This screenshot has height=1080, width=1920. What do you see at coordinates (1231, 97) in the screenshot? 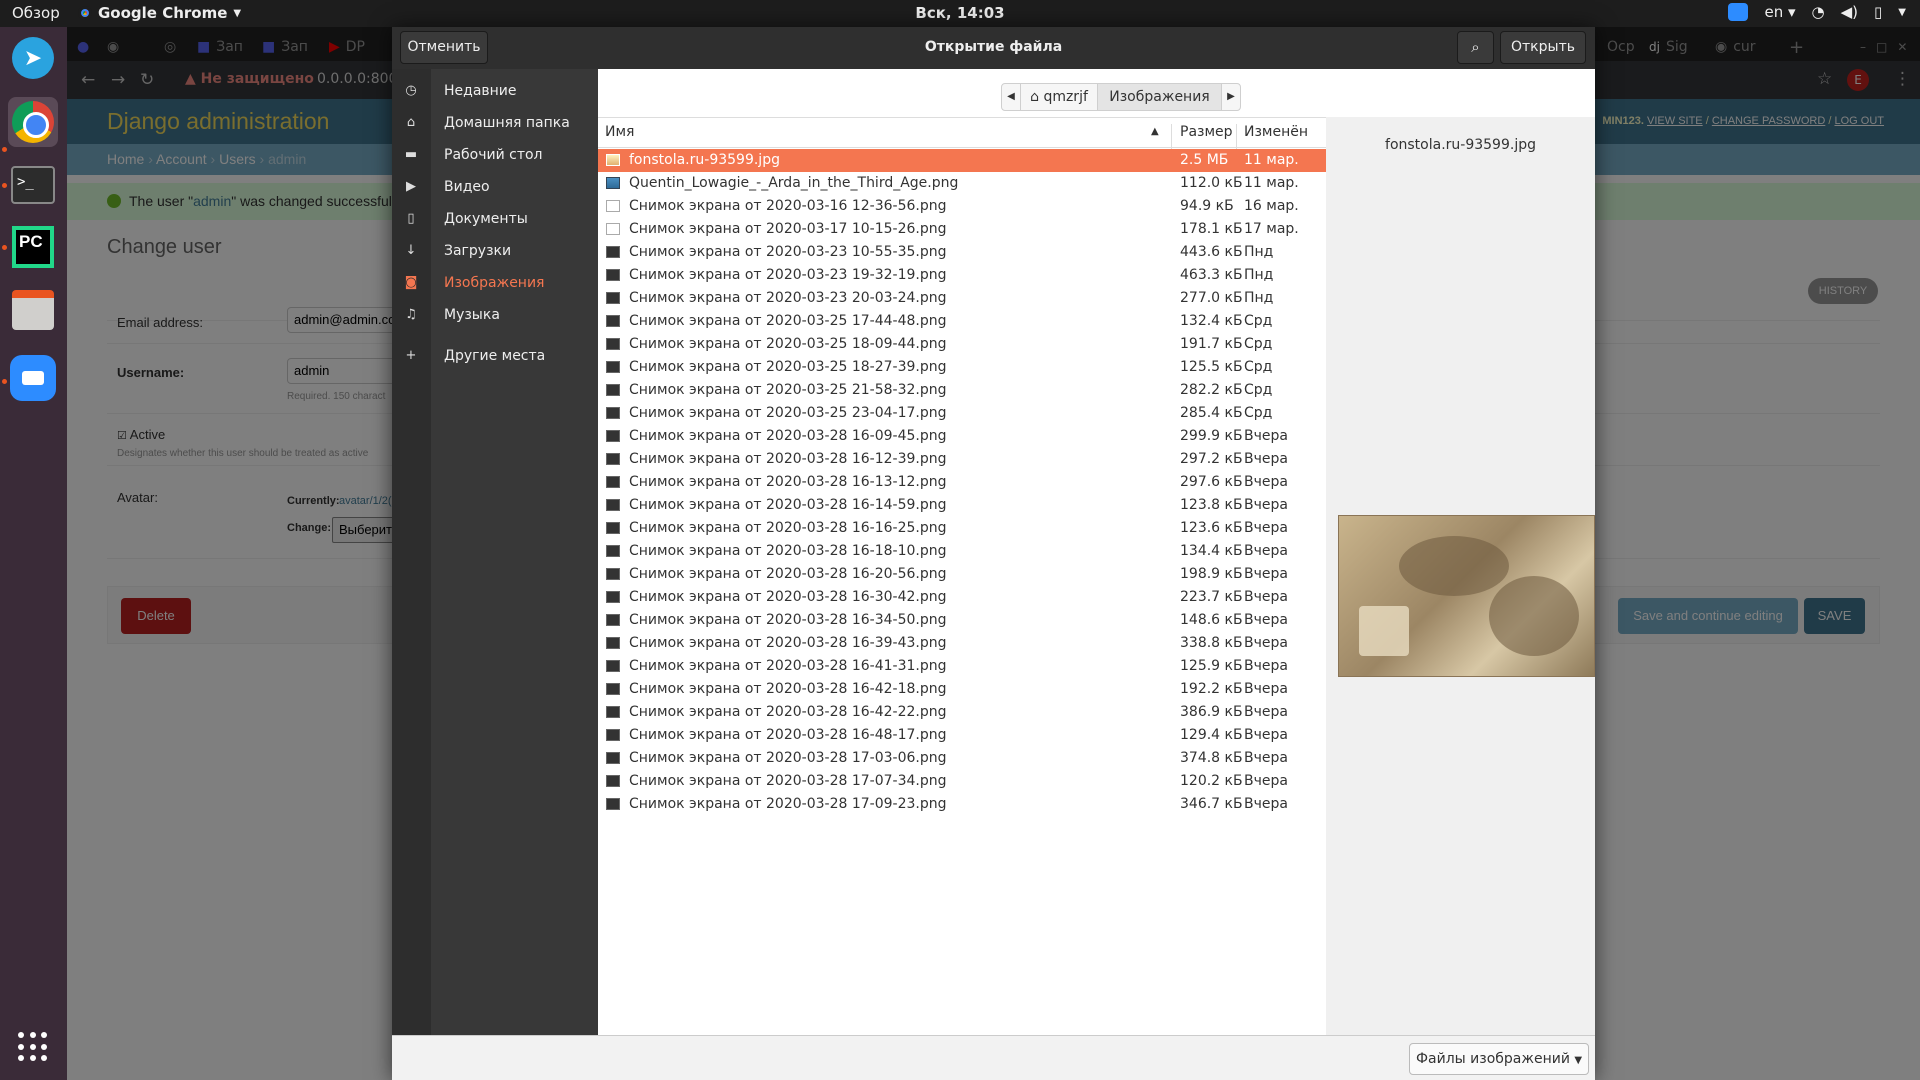
I see `path-forward-arrow-icon: ▶` at bounding box center [1231, 97].